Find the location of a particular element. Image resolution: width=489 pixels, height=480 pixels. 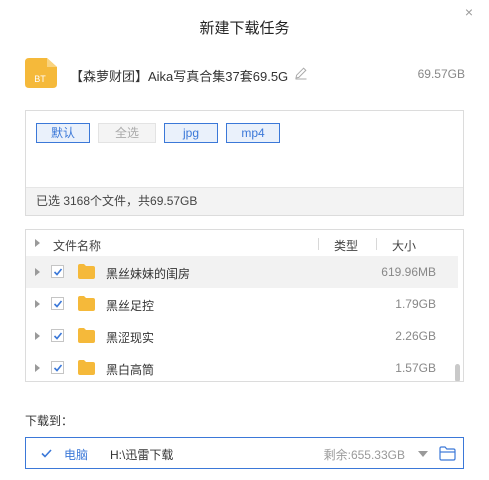

free-space: 剩余:655.33GB is located at coordinates (364, 455).